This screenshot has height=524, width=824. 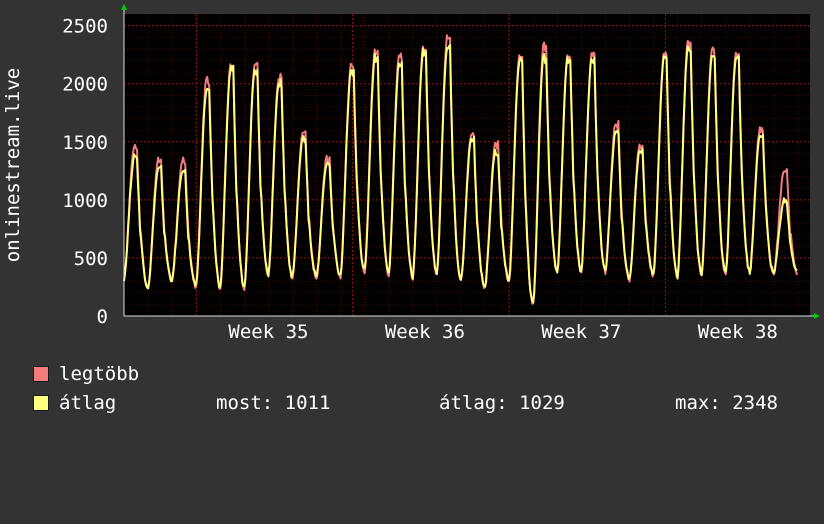 What do you see at coordinates (502, 403) in the screenshot?
I see `stat-average: átlag: 1029` at bounding box center [502, 403].